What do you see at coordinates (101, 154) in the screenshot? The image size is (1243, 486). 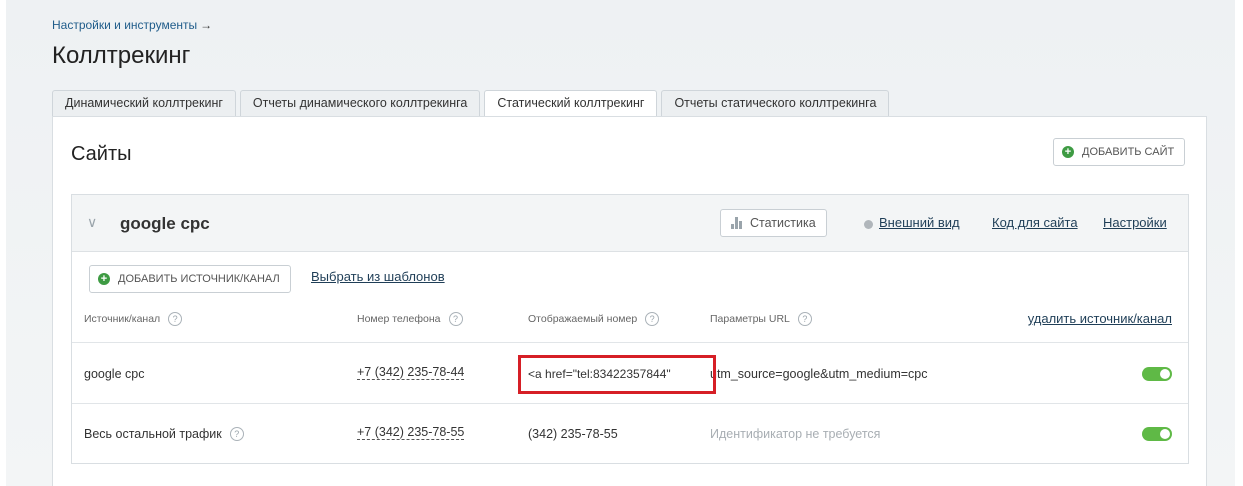 I see `section-title: Сайты` at bounding box center [101, 154].